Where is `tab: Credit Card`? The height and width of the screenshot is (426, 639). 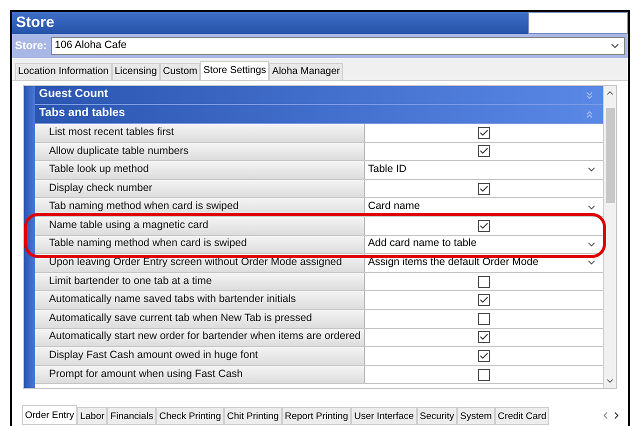
tab: Credit Card is located at coordinates (522, 416).